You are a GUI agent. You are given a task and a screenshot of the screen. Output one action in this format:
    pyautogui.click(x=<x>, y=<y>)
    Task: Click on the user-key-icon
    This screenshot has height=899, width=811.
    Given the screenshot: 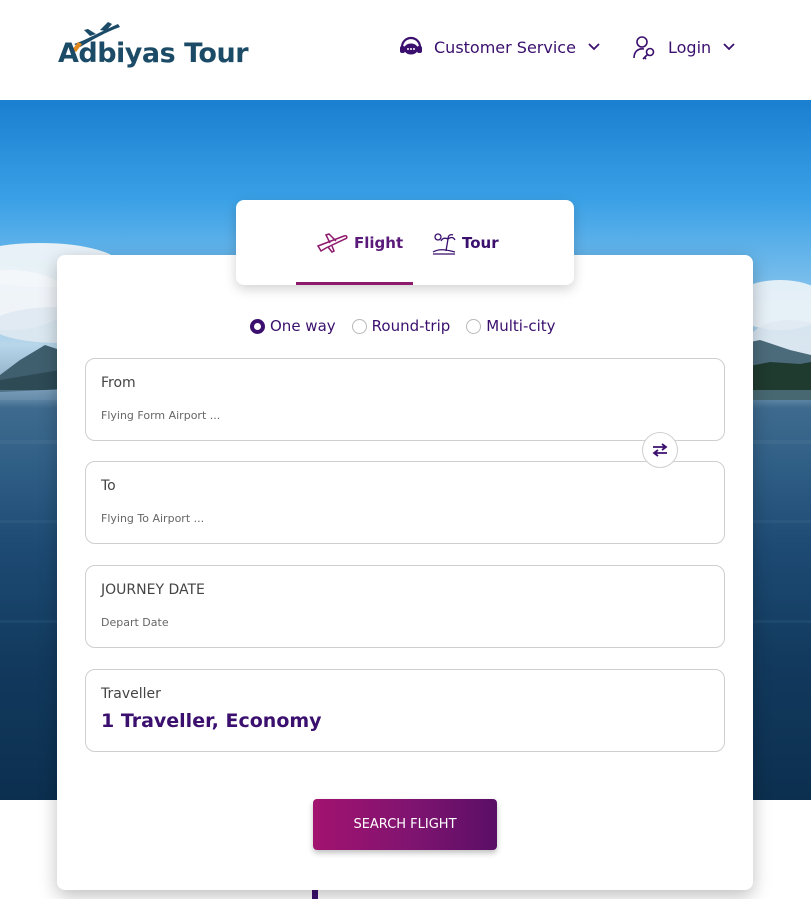 What is the action you would take?
    pyautogui.click(x=644, y=48)
    